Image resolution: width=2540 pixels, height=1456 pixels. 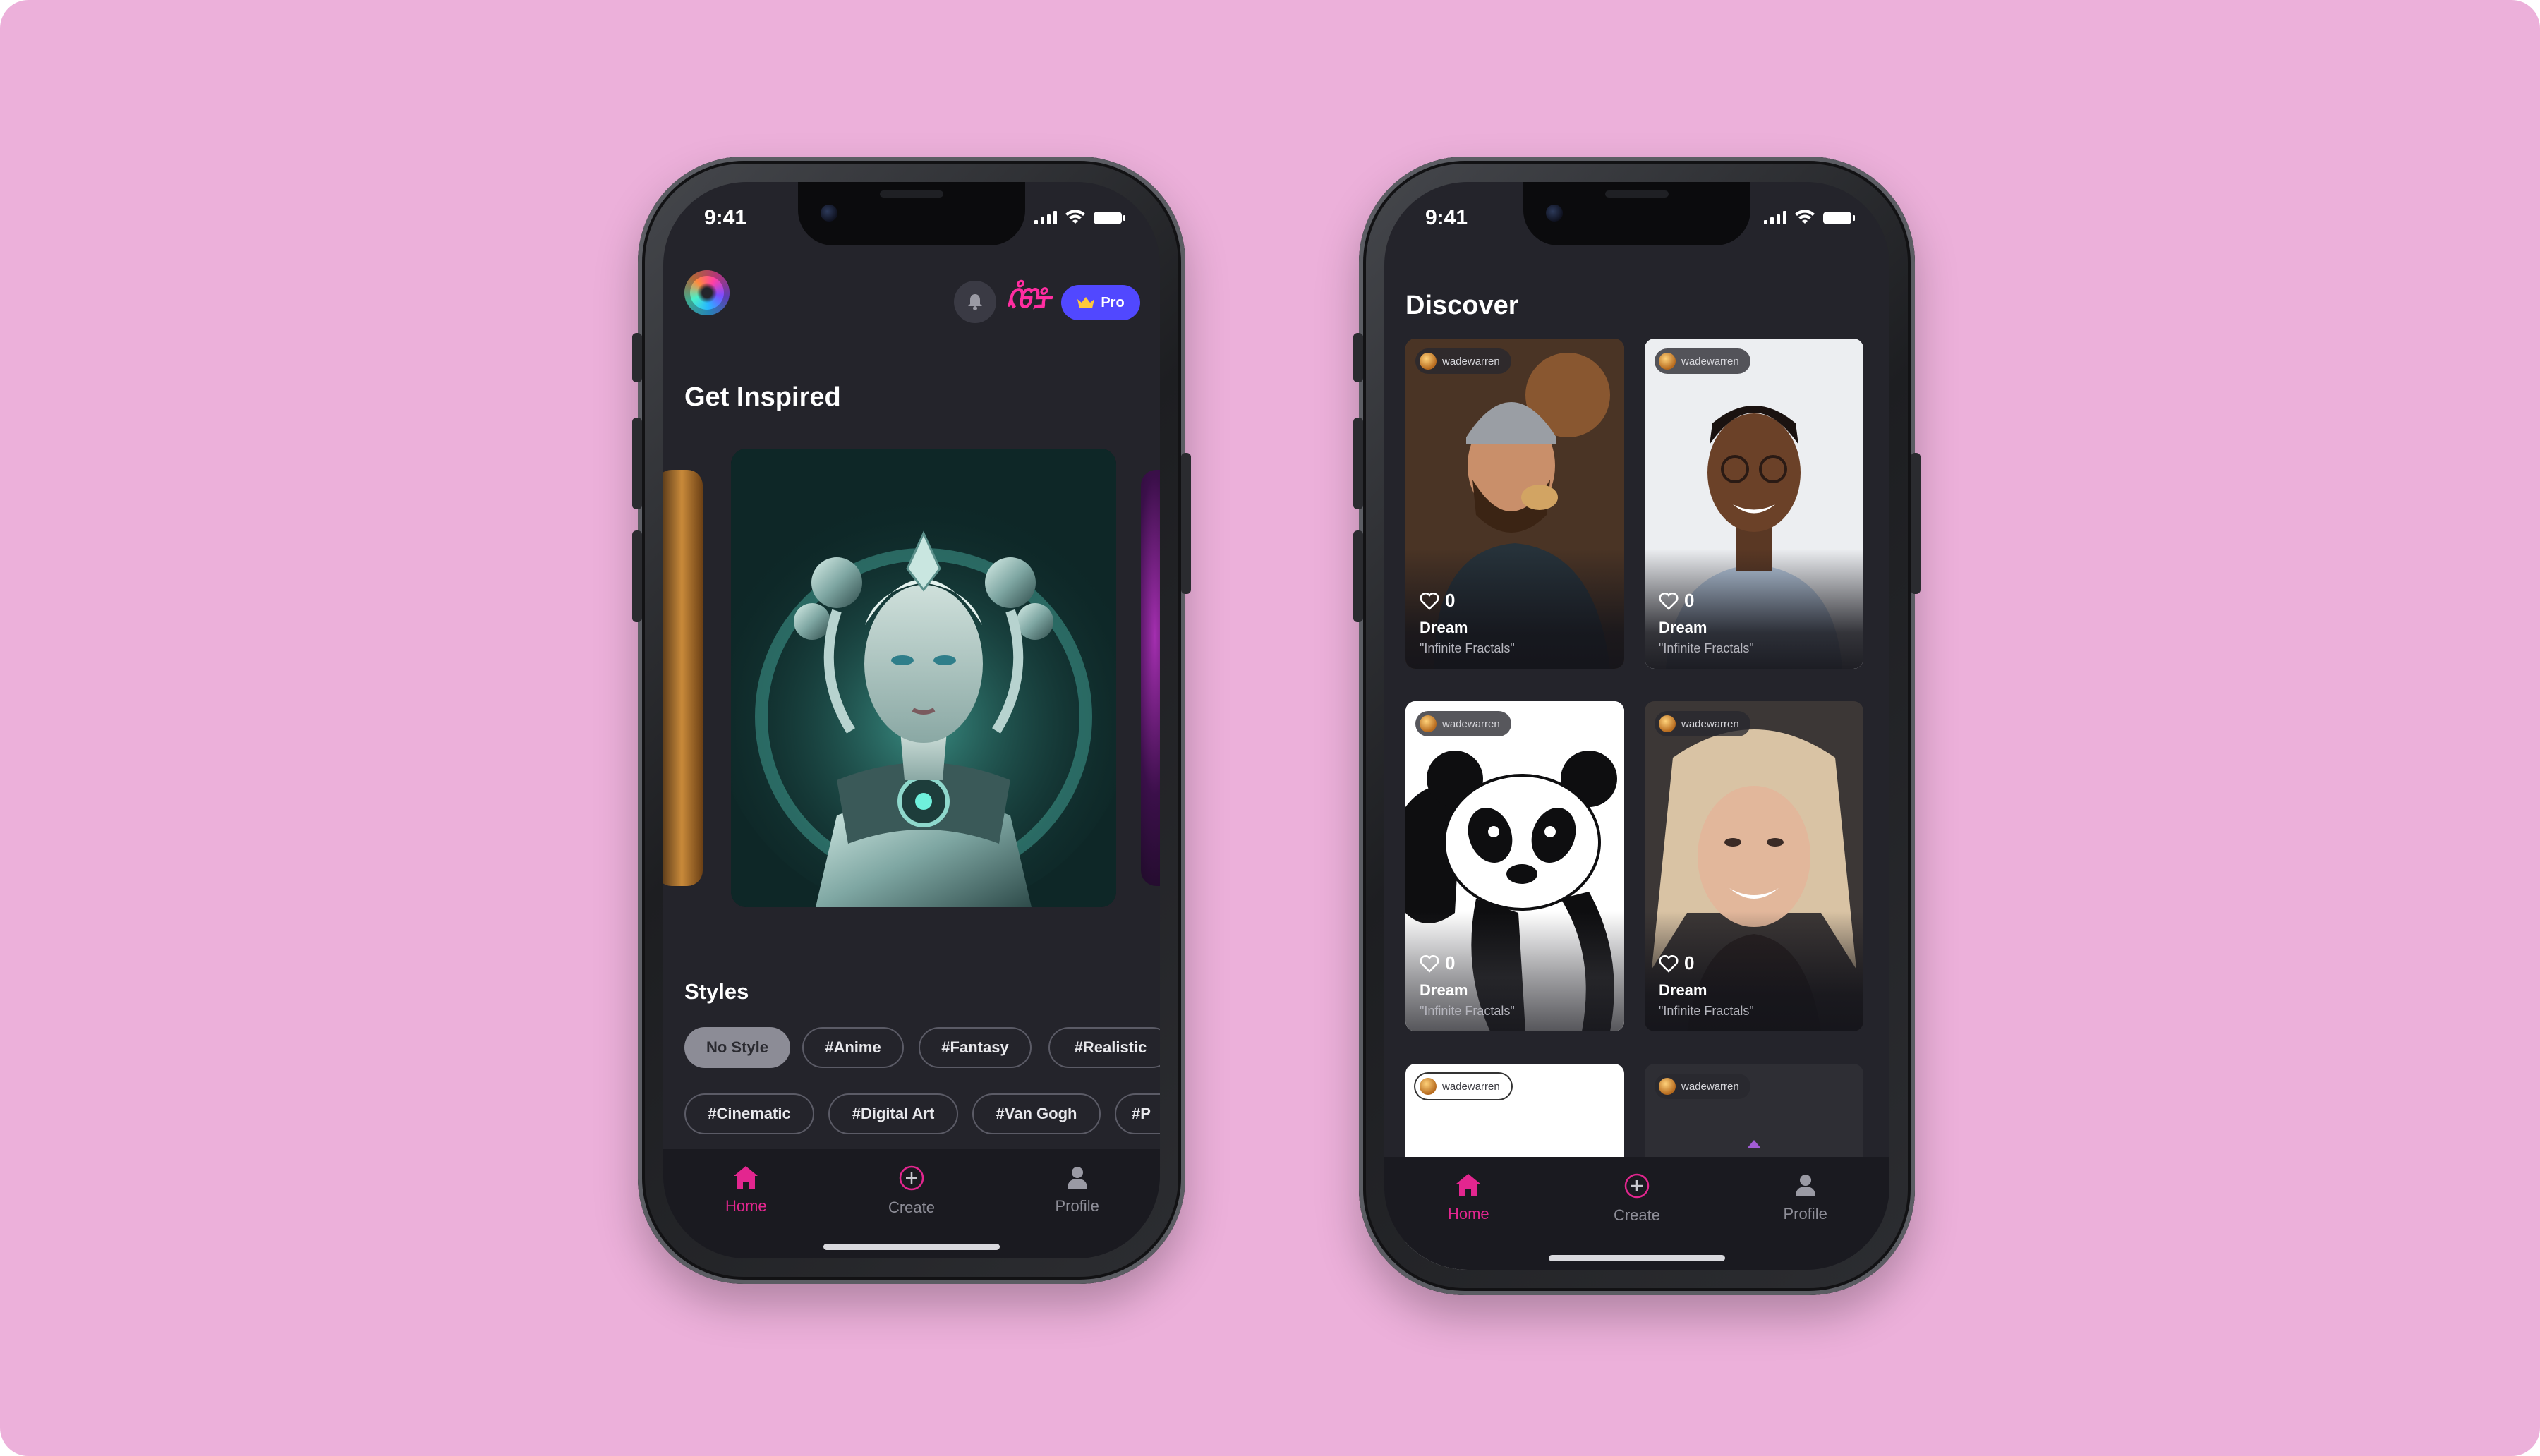 I want to click on pro-label: Pro, so click(x=1113, y=302).